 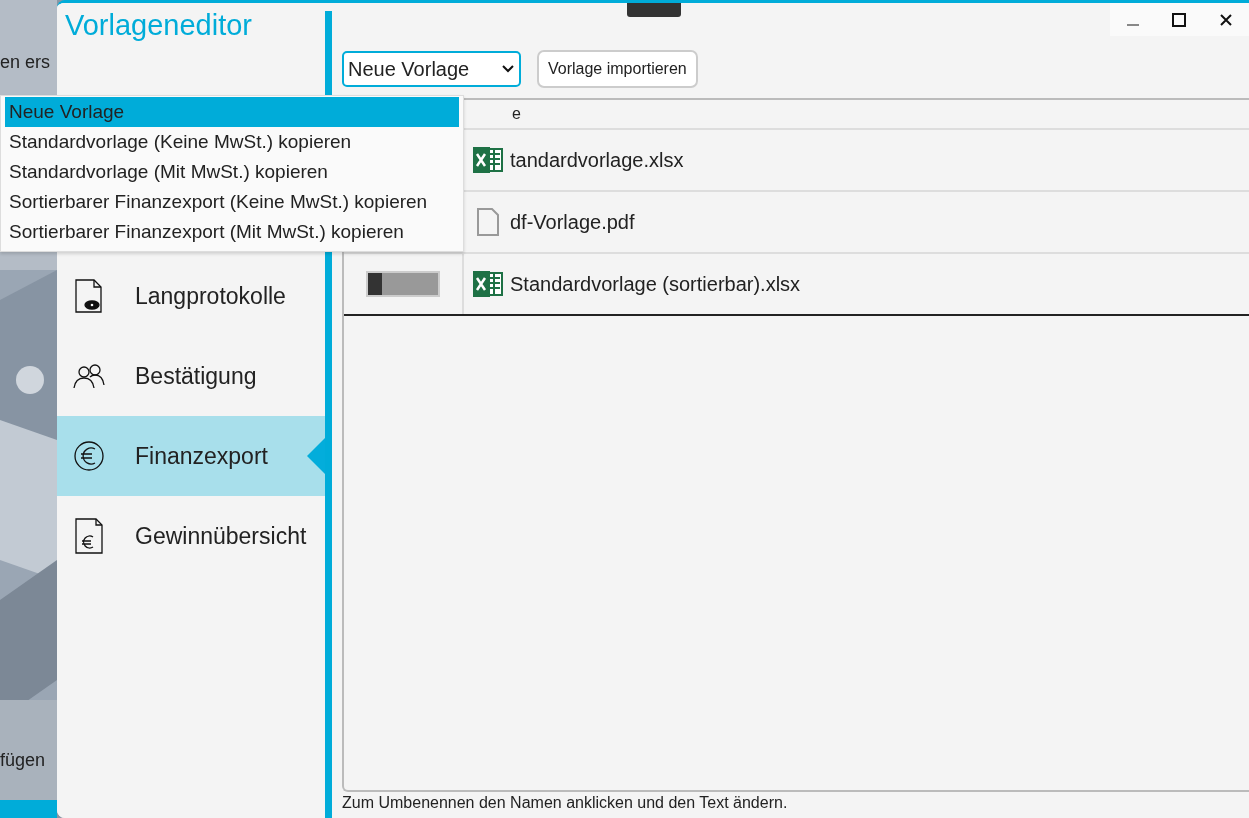 What do you see at coordinates (572, 222) in the screenshot?
I see `file-name: df-Vorlage.pdf` at bounding box center [572, 222].